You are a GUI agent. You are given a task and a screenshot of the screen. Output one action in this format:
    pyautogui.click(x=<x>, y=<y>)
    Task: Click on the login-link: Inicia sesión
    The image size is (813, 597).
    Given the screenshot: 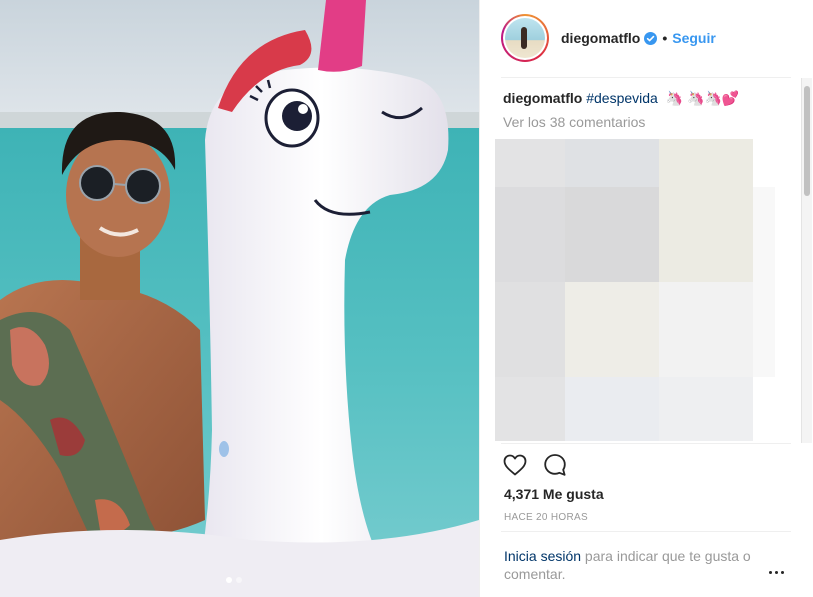 What is the action you would take?
    pyautogui.click(x=542, y=556)
    